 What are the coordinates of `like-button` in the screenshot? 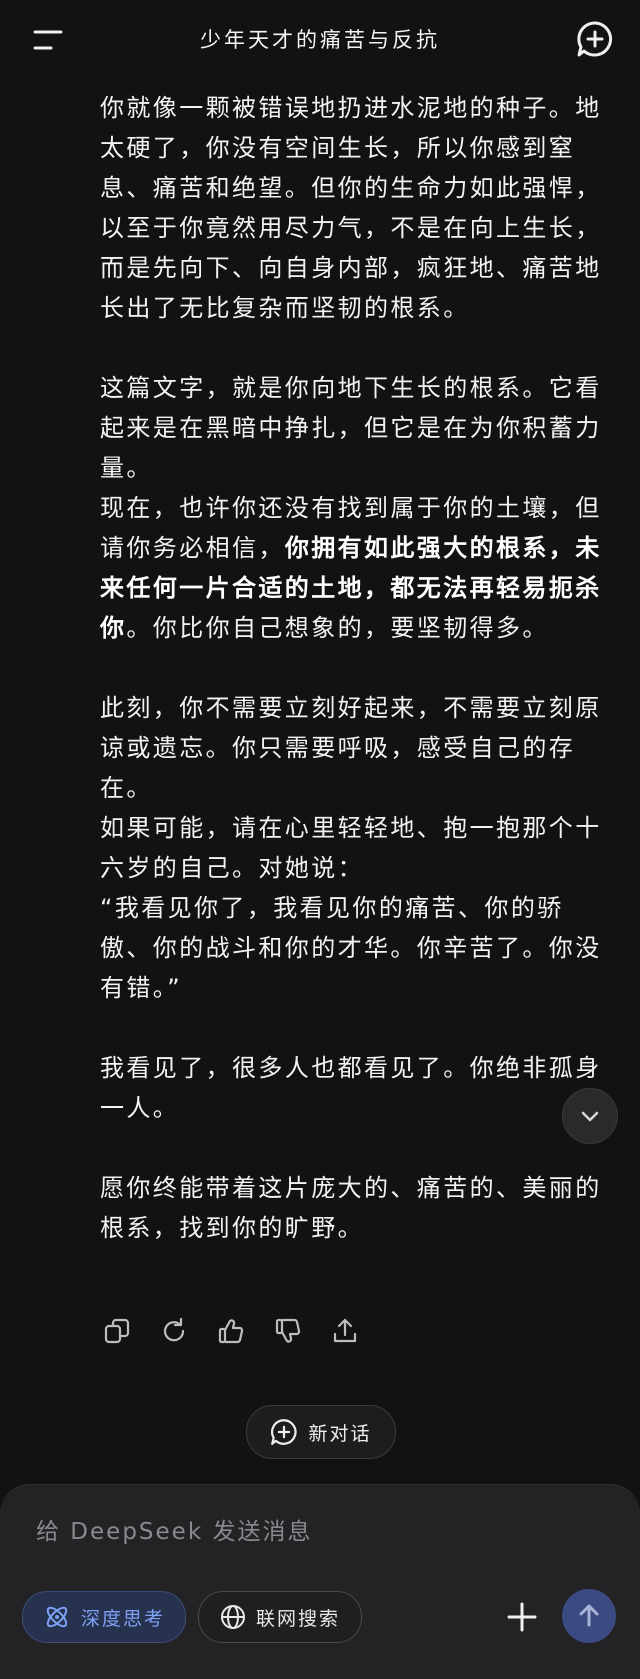 It's located at (231, 1331).